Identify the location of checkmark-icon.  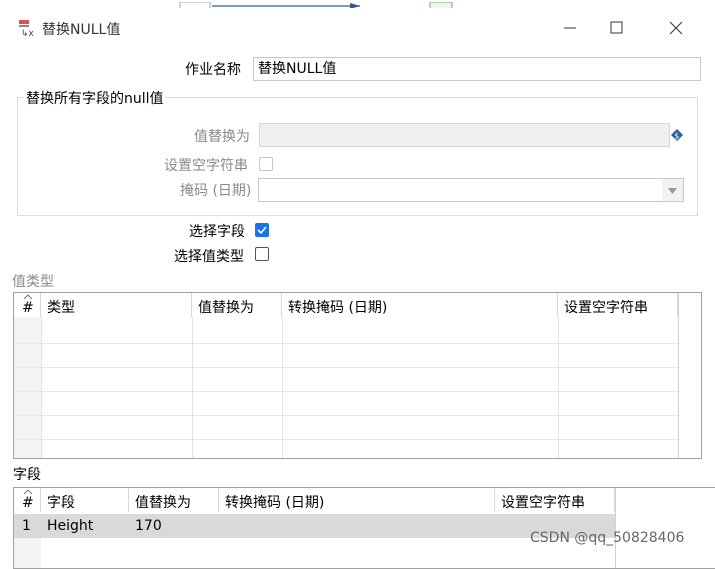
(262, 230).